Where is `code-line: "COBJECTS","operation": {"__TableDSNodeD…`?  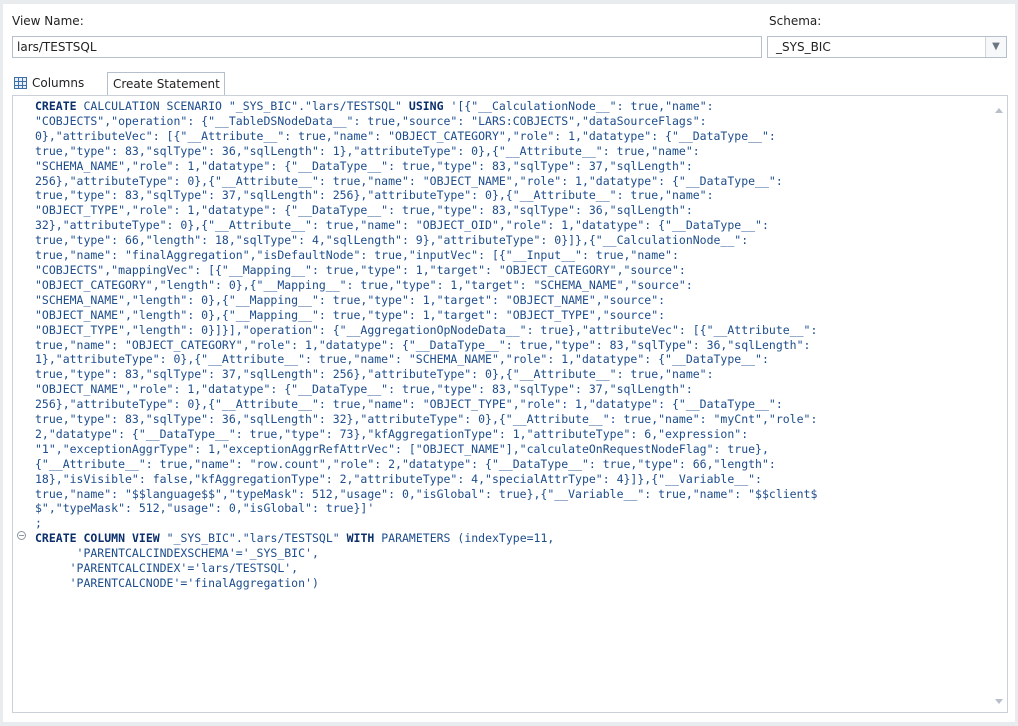 code-line: "COBJECTS","operation": {"__TableDSNodeD… is located at coordinates (371, 121).